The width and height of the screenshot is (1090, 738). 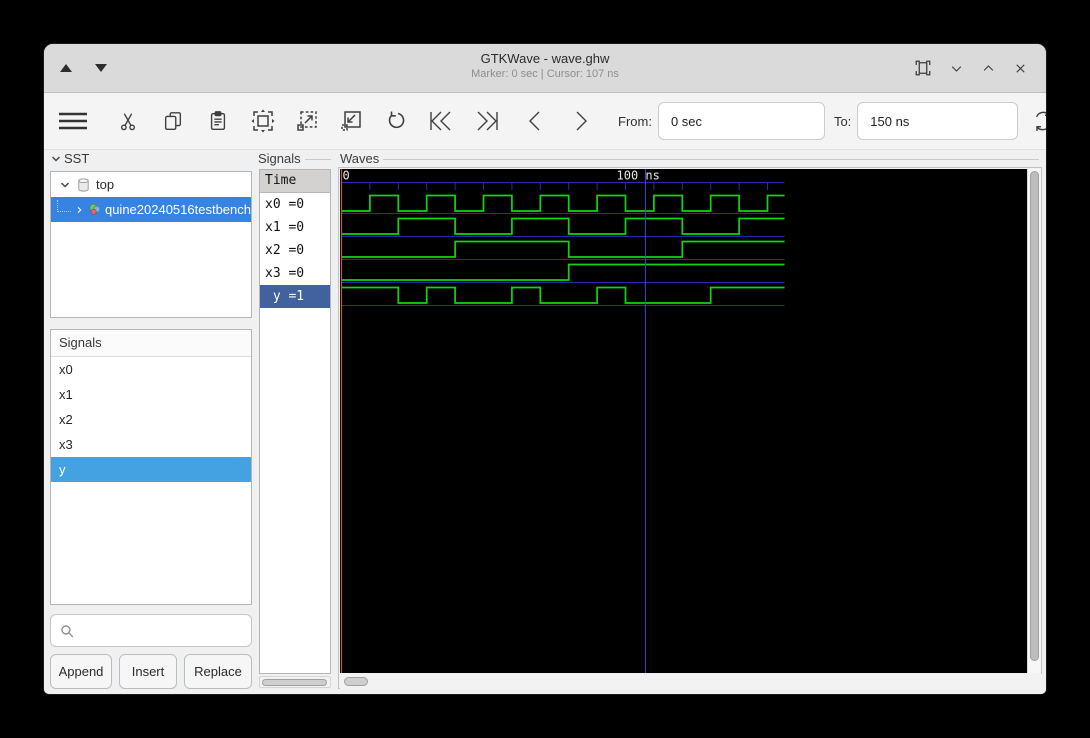 What do you see at coordinates (95, 209) in the screenshot?
I see `component-icon` at bounding box center [95, 209].